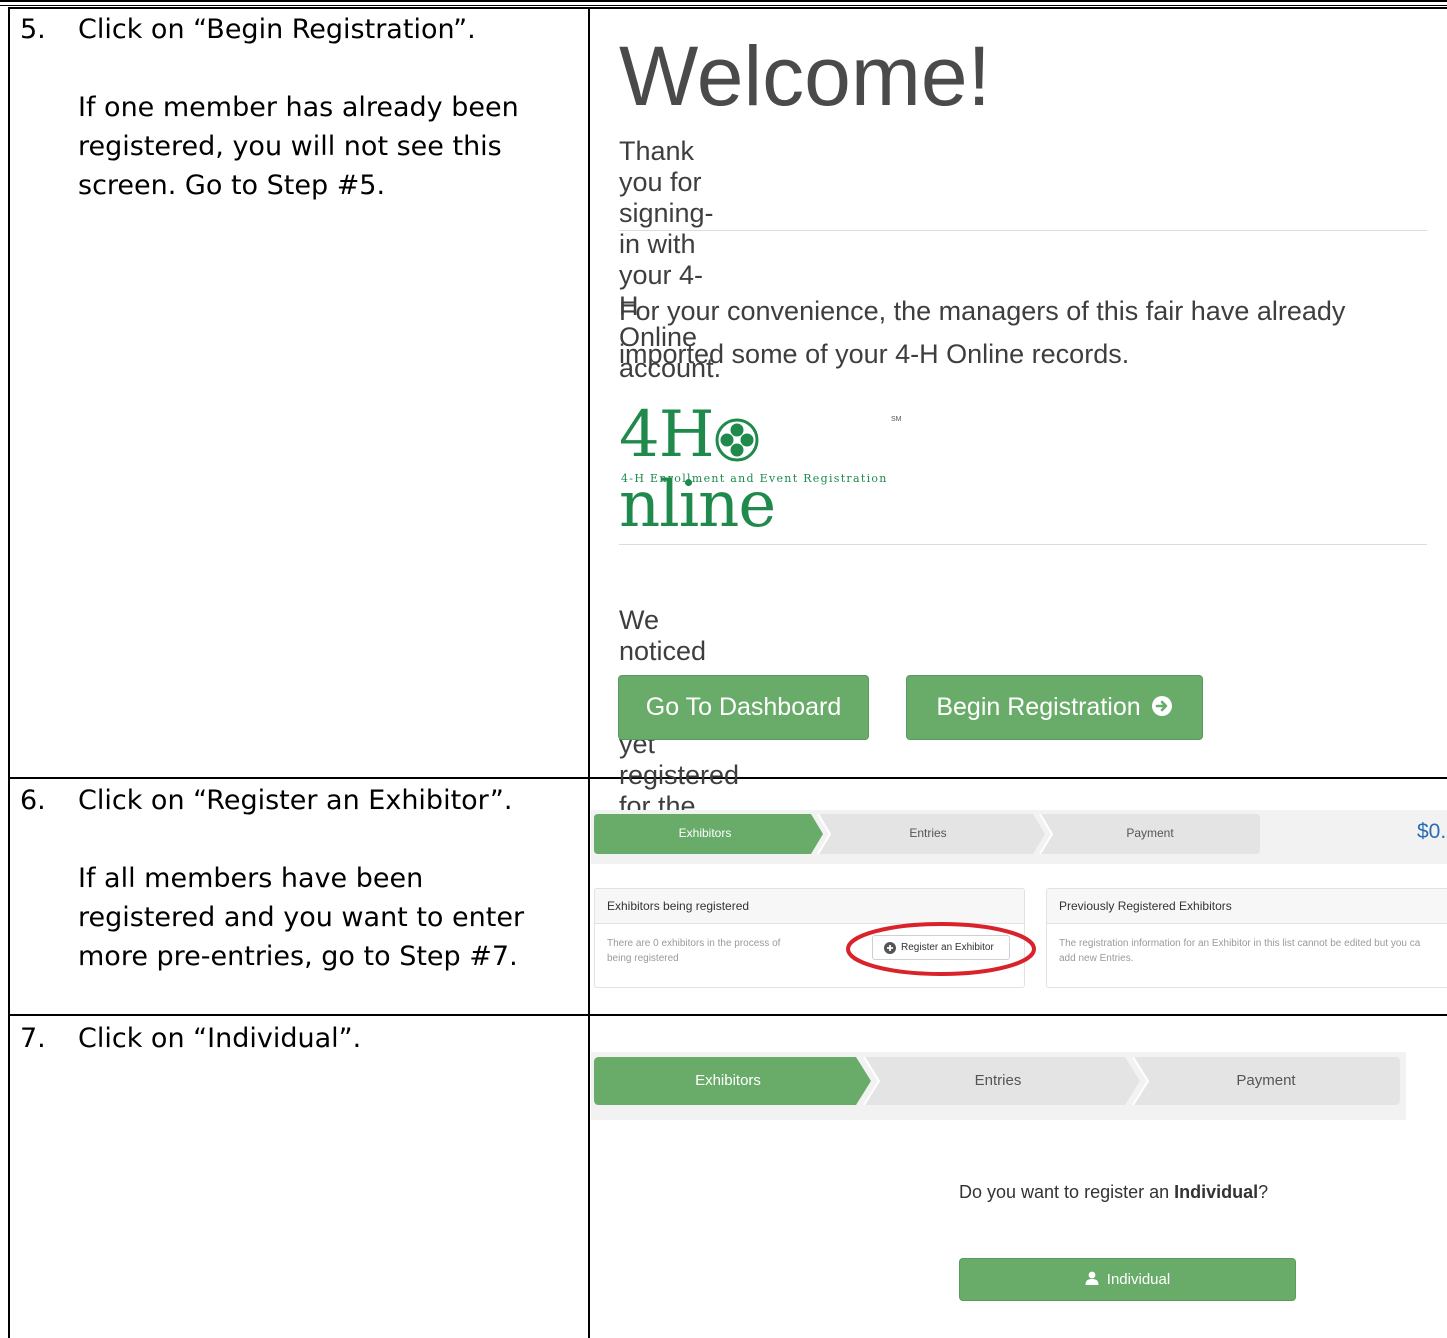 The width and height of the screenshot is (1447, 1338). I want to click on top-rule, so click(723, 1).